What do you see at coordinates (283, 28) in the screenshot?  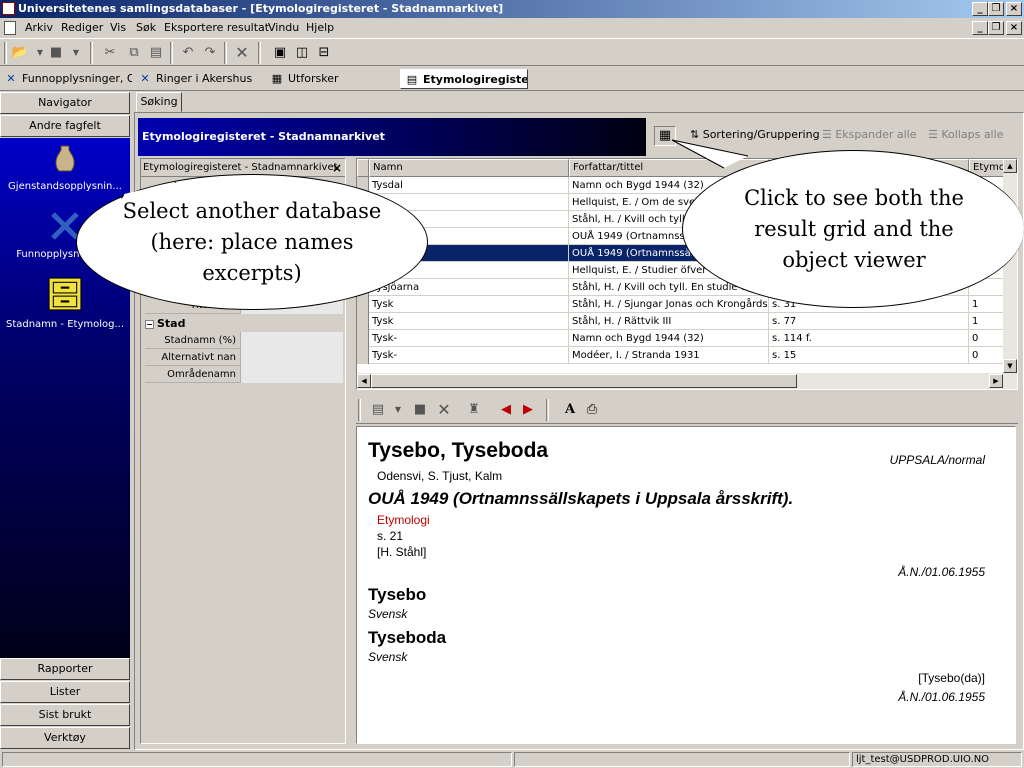 I see `menu-vindu: Vindu` at bounding box center [283, 28].